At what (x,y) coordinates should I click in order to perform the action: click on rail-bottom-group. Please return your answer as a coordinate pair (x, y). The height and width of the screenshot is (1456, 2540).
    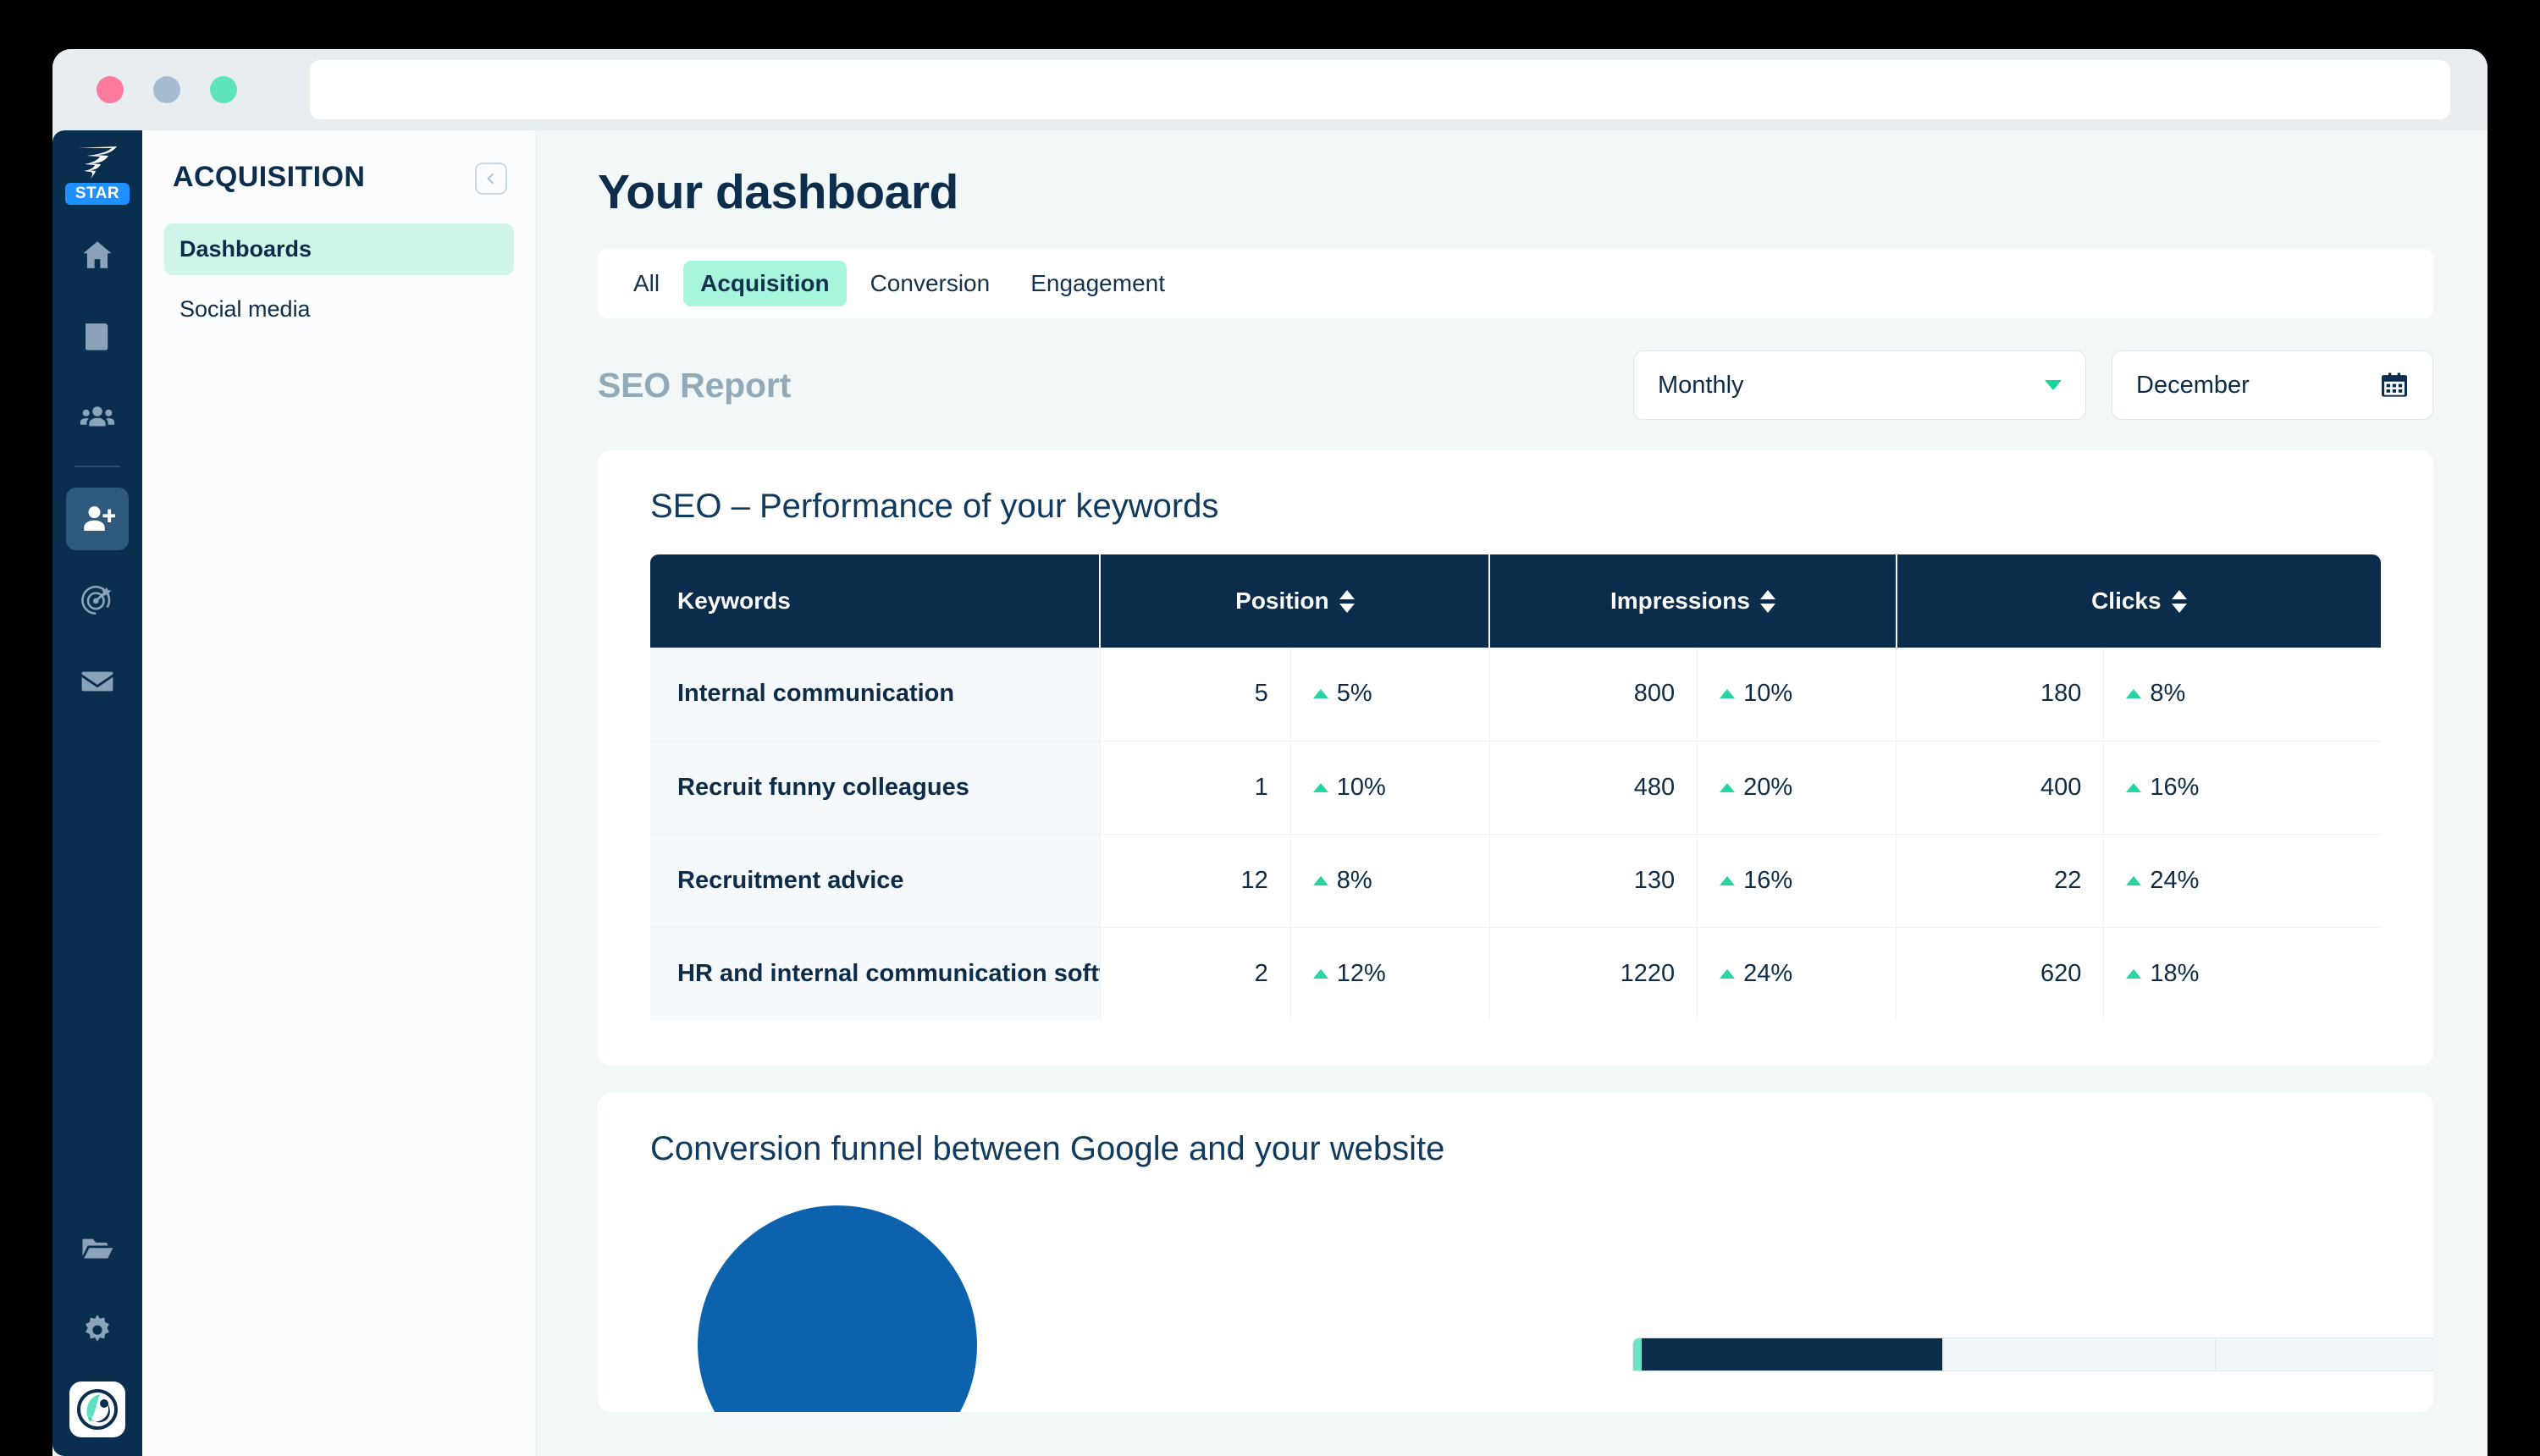
    Looking at the image, I should click on (97, 1318).